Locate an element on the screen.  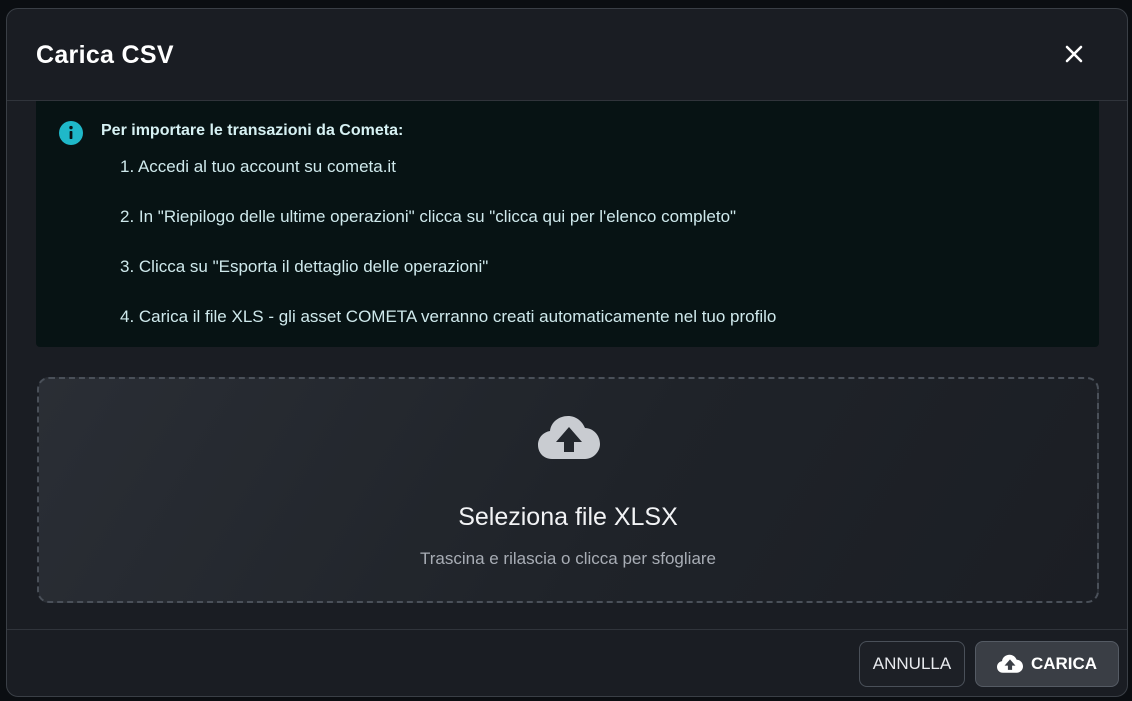
close-button is located at coordinates (1074, 54).